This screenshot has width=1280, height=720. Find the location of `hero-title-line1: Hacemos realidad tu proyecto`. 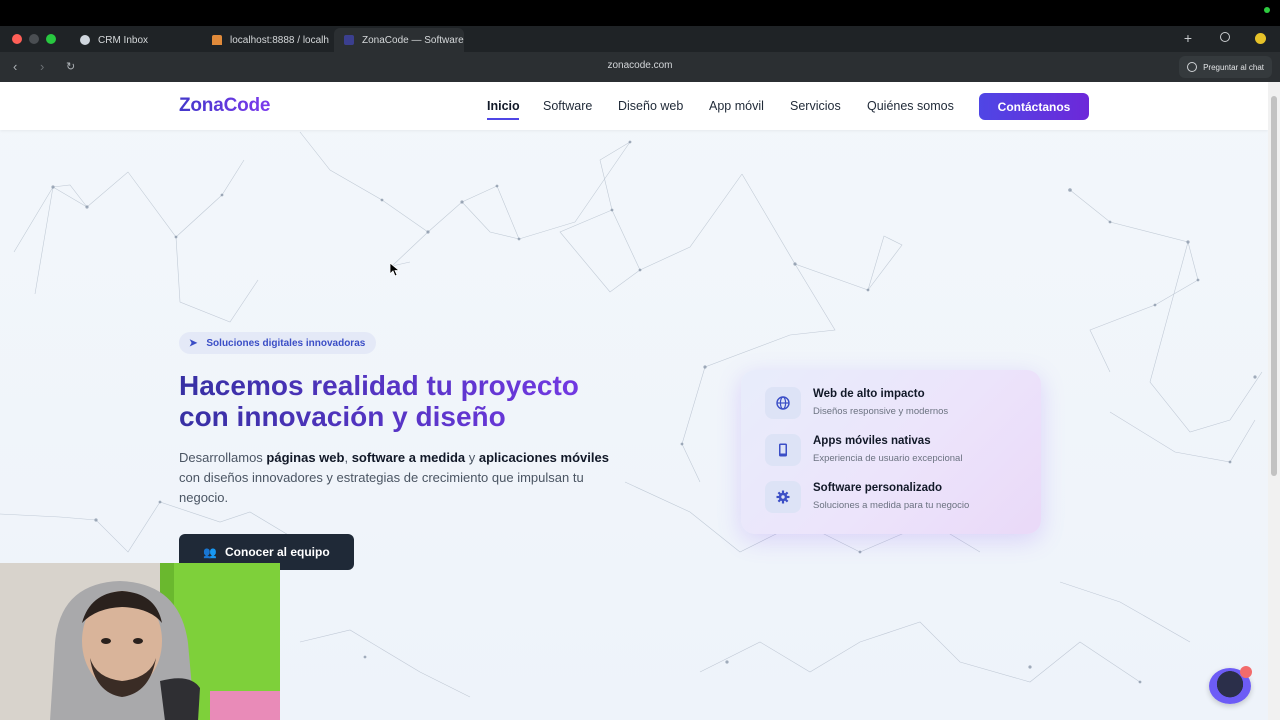

hero-title-line1: Hacemos realidad tu proyecto is located at coordinates (379, 385).